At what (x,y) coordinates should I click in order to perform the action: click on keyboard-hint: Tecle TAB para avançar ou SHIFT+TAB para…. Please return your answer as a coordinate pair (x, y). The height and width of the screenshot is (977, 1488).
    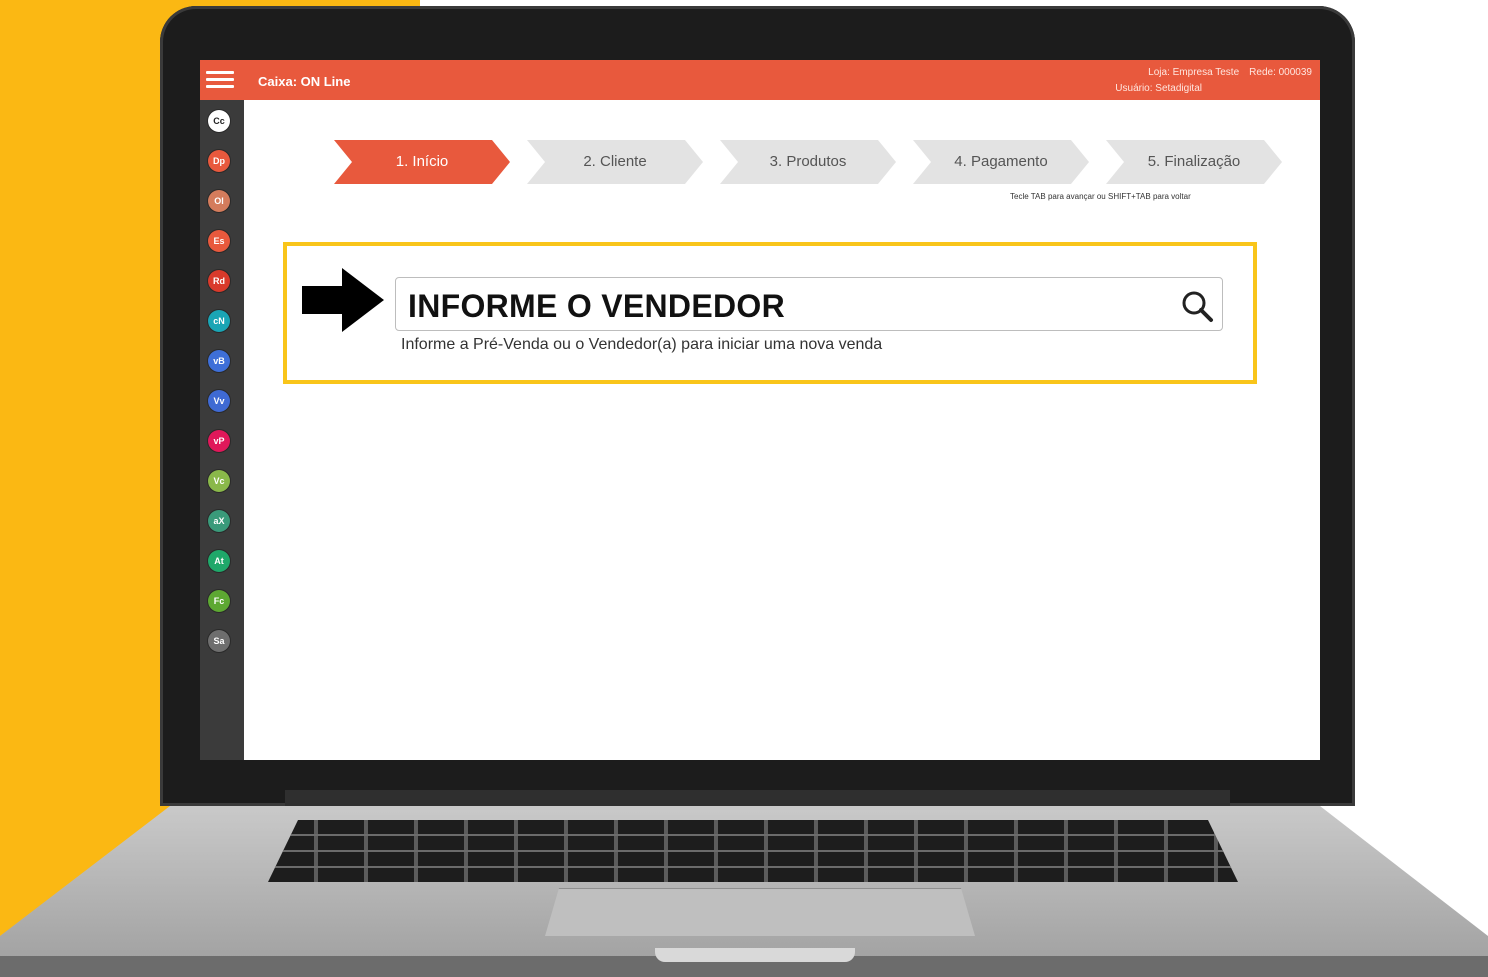
    Looking at the image, I should click on (1100, 196).